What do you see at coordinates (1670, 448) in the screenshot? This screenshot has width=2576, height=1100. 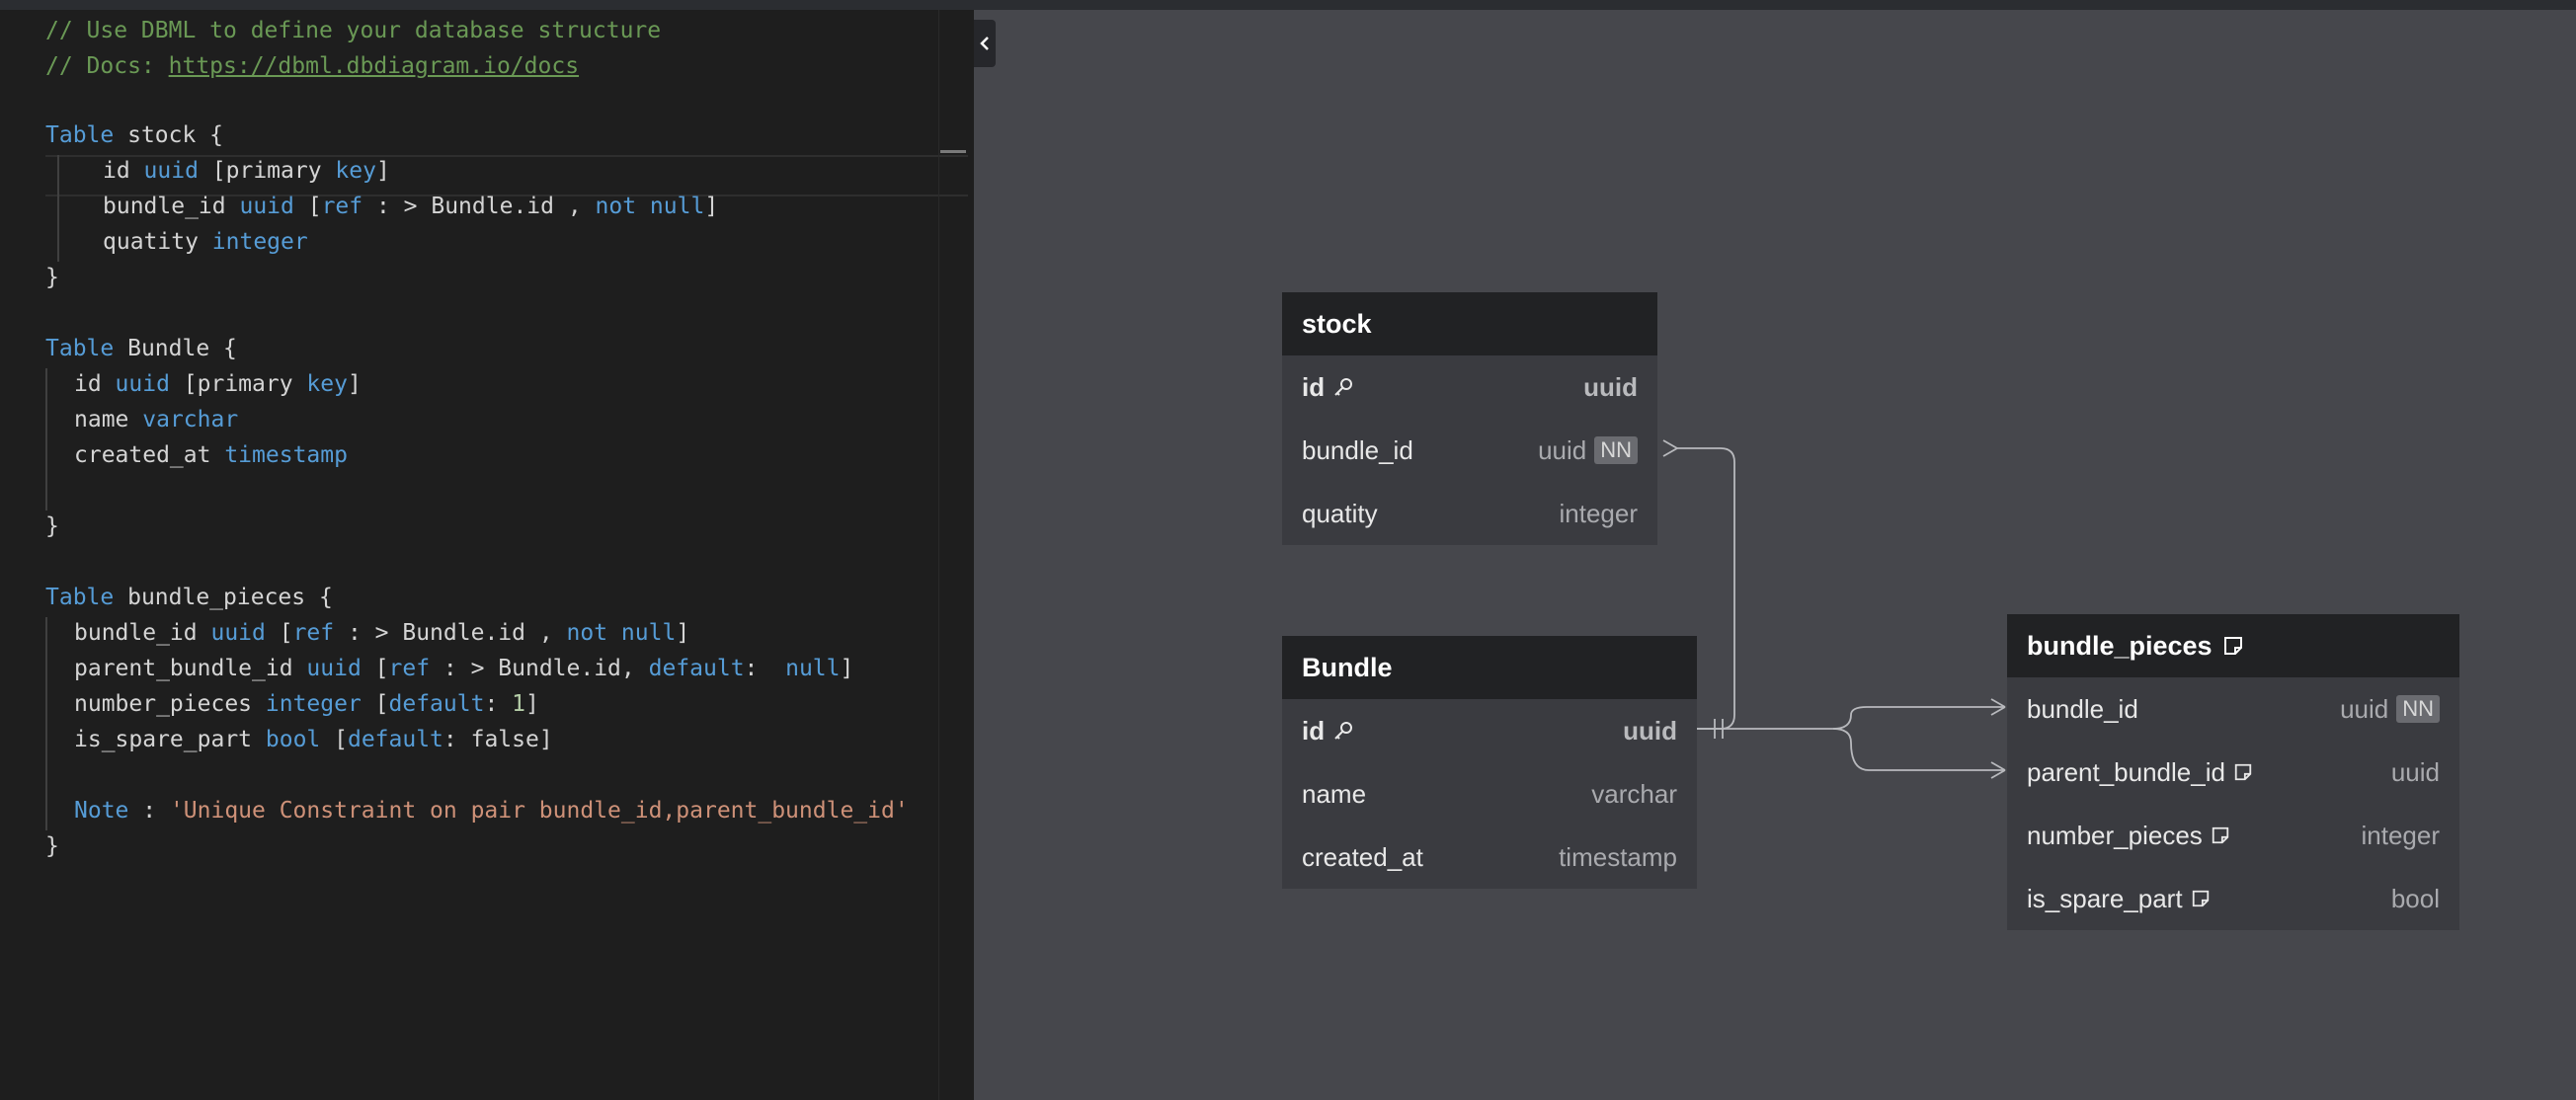 I see `crow-foot-icon` at bounding box center [1670, 448].